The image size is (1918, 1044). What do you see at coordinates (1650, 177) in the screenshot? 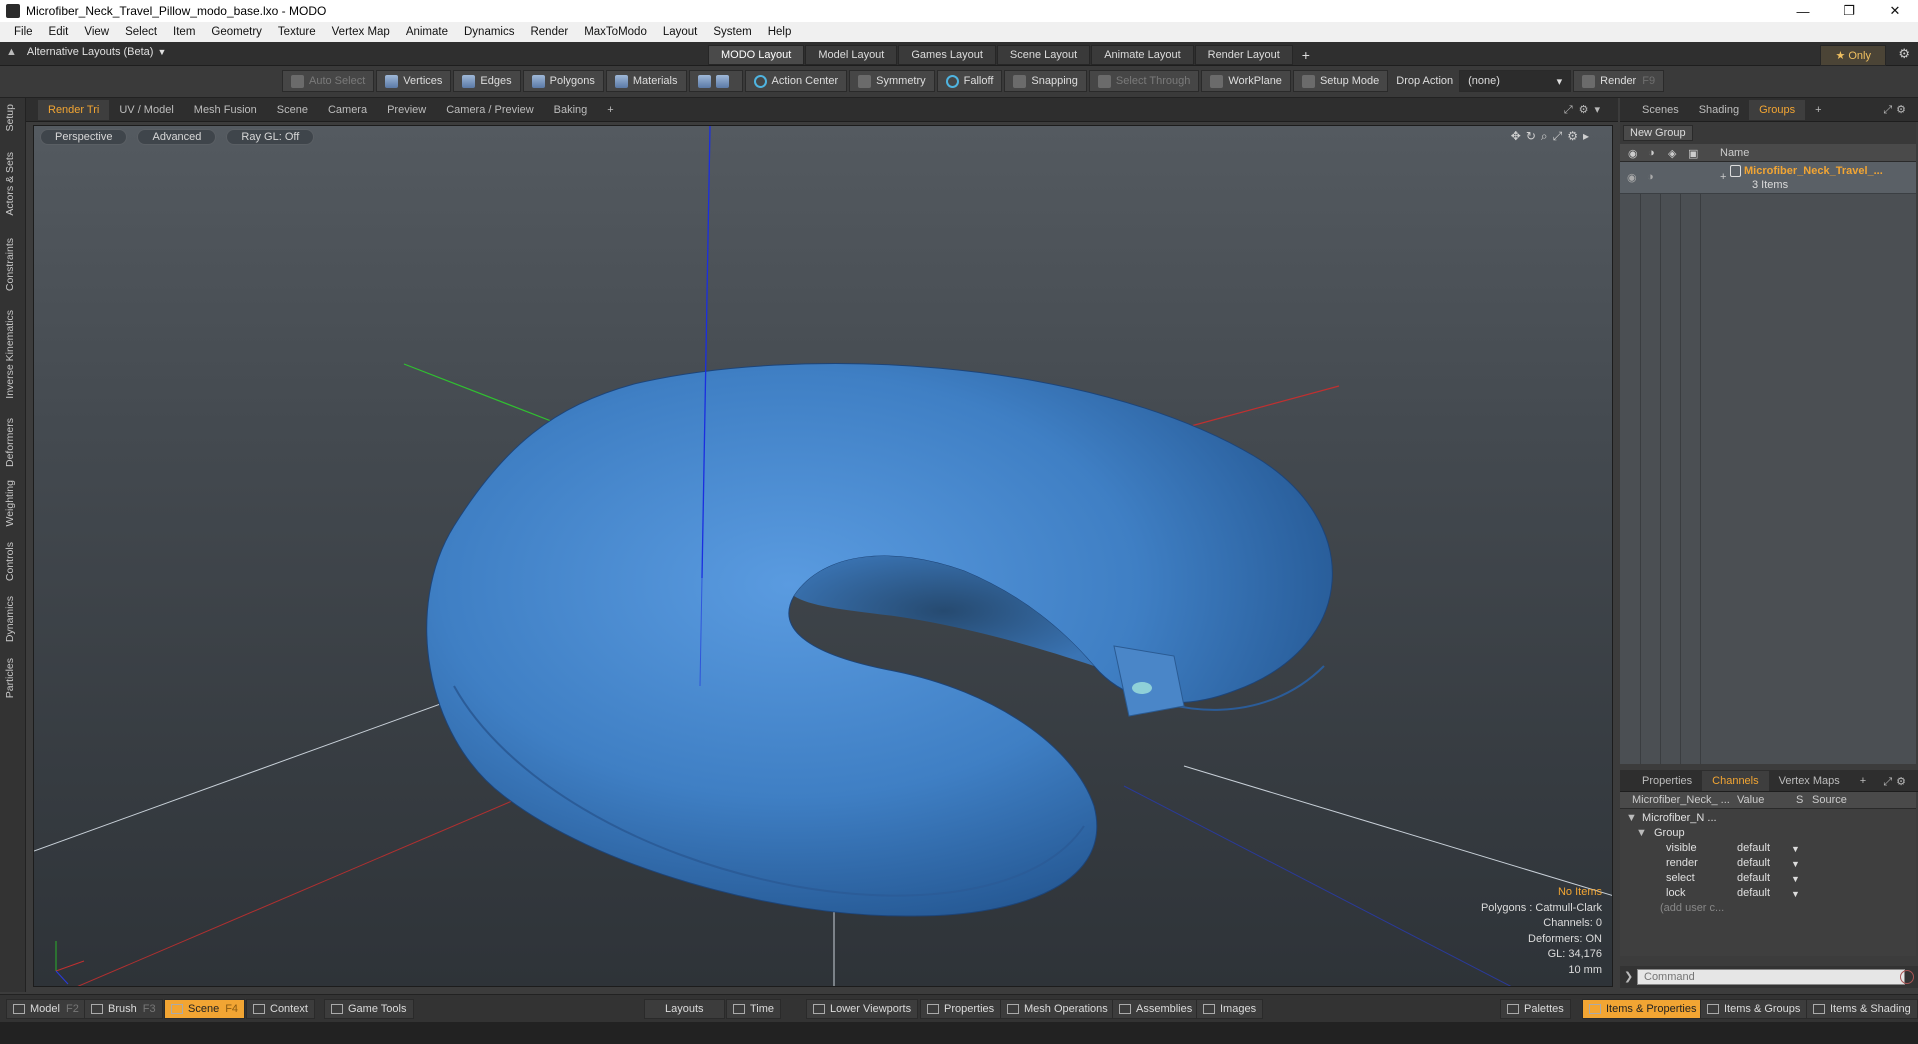
I see `row-render-icon: ◑` at bounding box center [1650, 177].